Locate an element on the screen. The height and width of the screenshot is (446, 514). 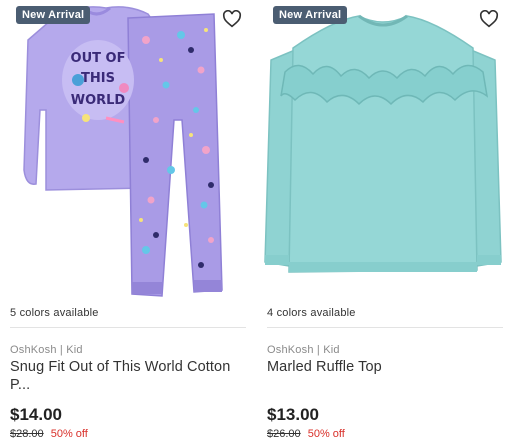
sale-price: $13.00 is located at coordinates (293, 414).